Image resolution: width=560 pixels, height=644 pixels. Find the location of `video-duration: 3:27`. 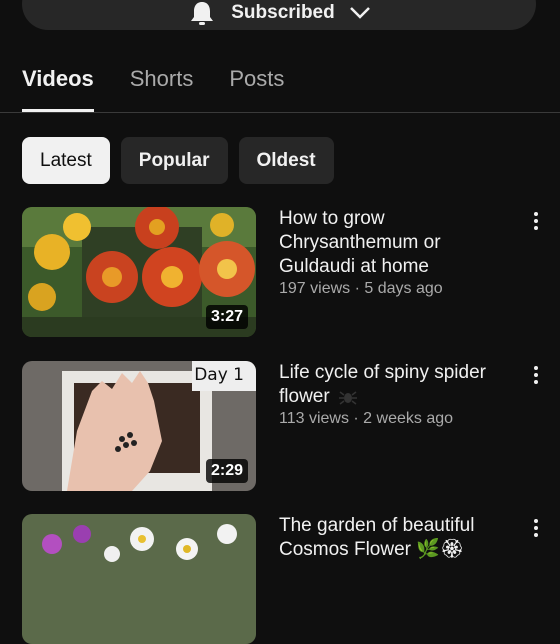

video-duration: 3:27 is located at coordinates (226, 317).